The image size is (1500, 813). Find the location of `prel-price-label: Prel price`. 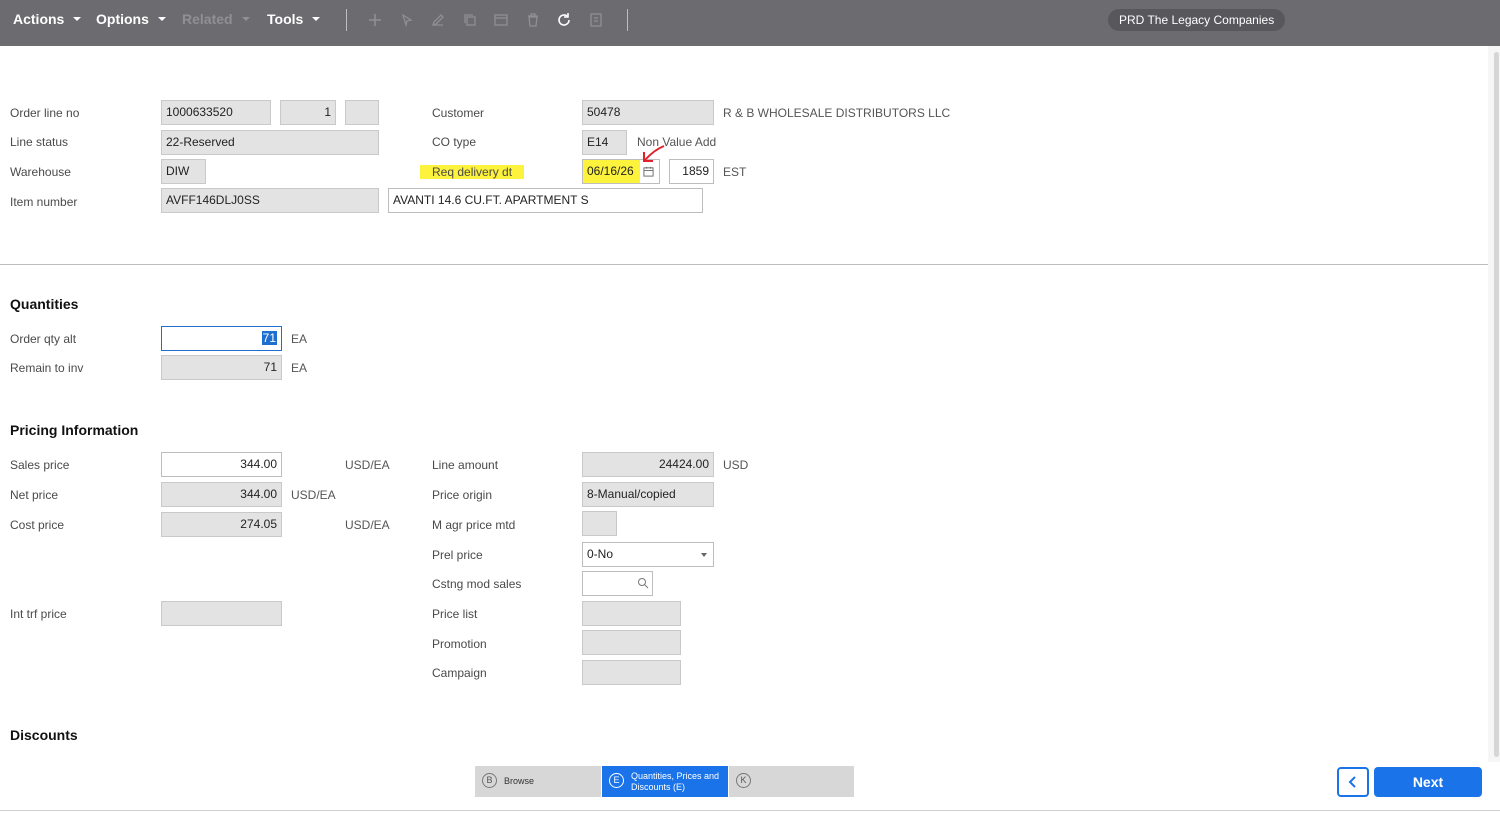

prel-price-label: Prel price is located at coordinates (457, 555).